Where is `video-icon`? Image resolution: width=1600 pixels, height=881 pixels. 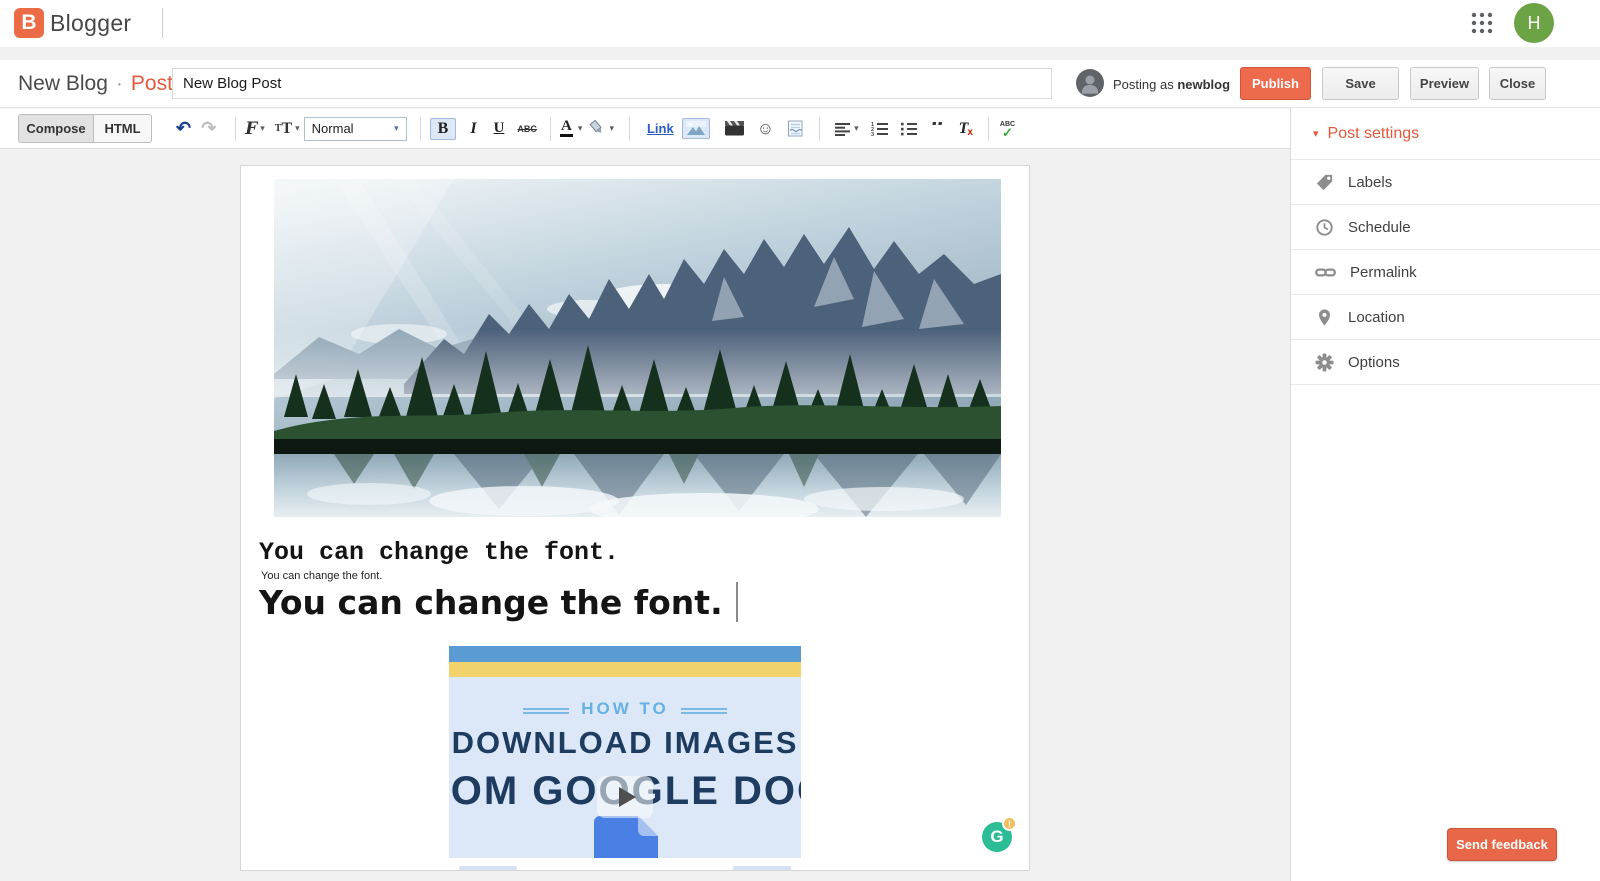 video-icon is located at coordinates (734, 128).